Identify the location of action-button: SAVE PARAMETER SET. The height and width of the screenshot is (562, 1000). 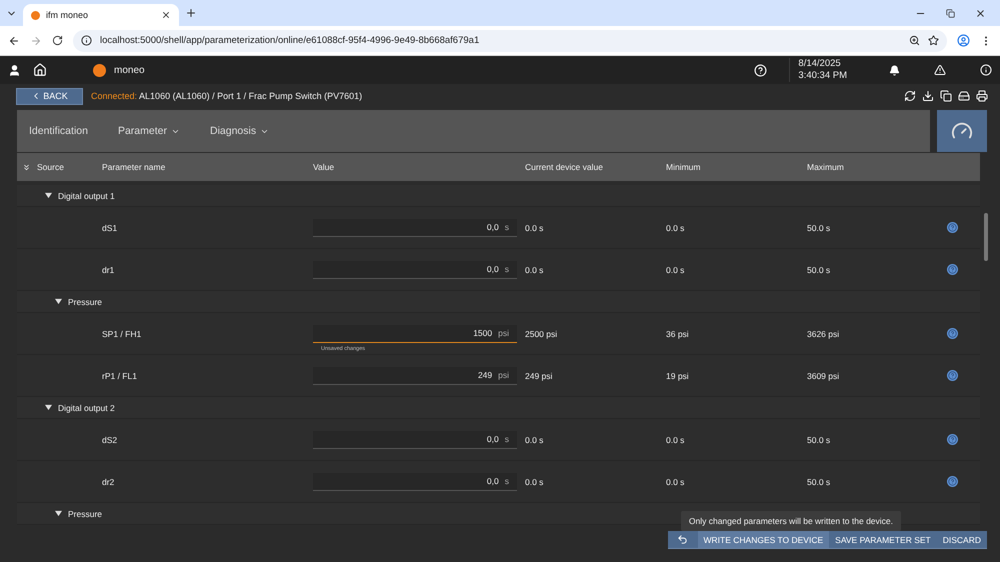
(883, 539).